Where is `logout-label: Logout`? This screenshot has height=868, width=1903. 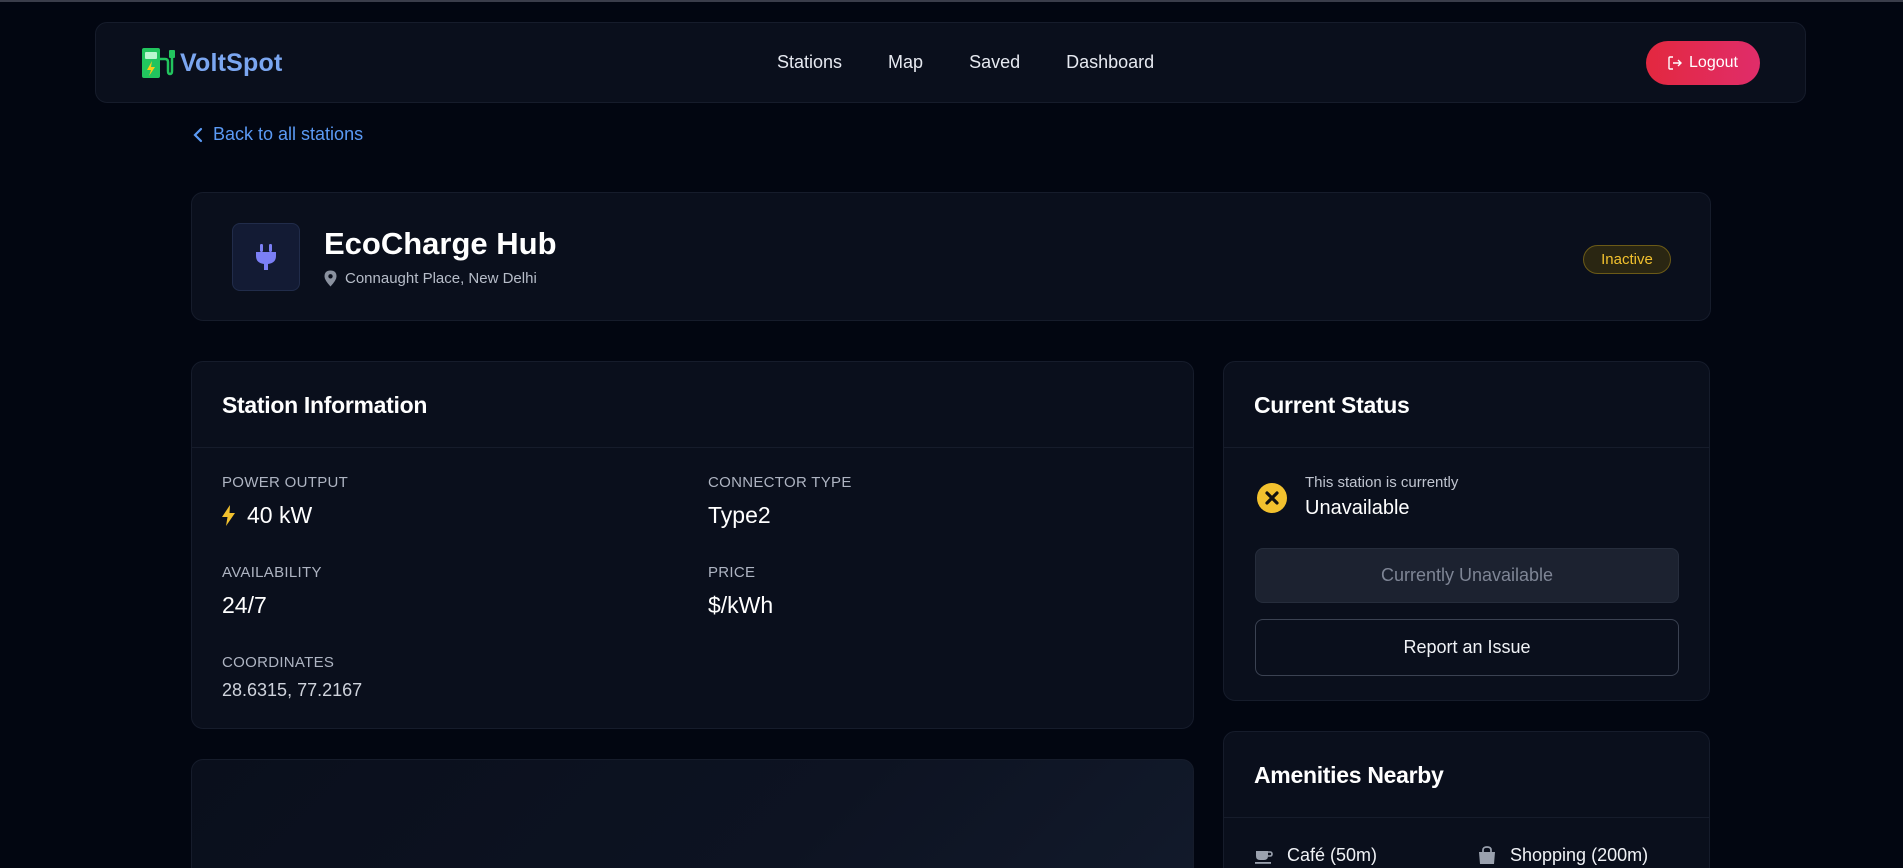 logout-label: Logout is located at coordinates (1713, 62).